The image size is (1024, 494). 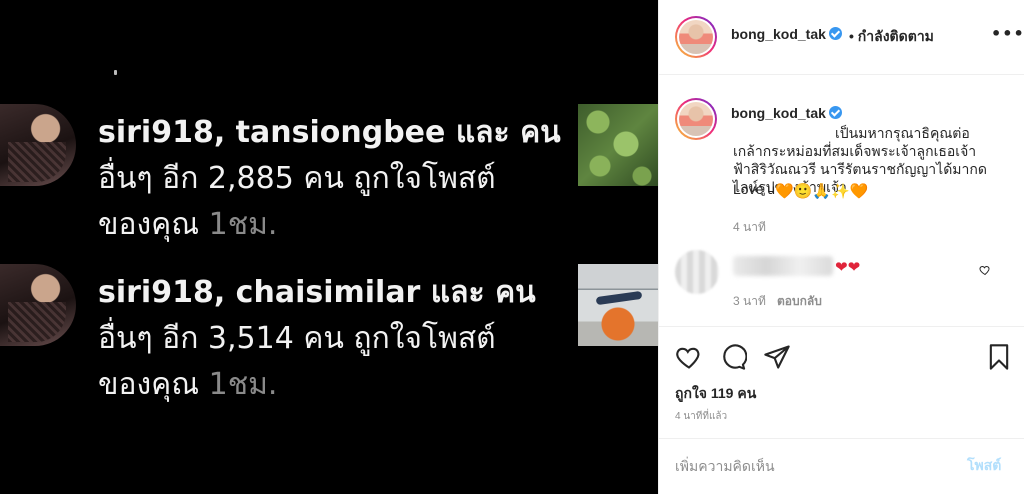 What do you see at coordinates (749, 227) in the screenshot?
I see `caption-time: 4 นาที` at bounding box center [749, 227].